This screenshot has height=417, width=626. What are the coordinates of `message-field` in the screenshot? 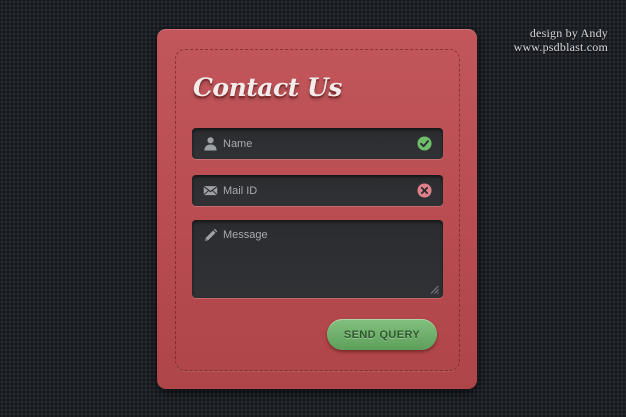 It's located at (317, 259).